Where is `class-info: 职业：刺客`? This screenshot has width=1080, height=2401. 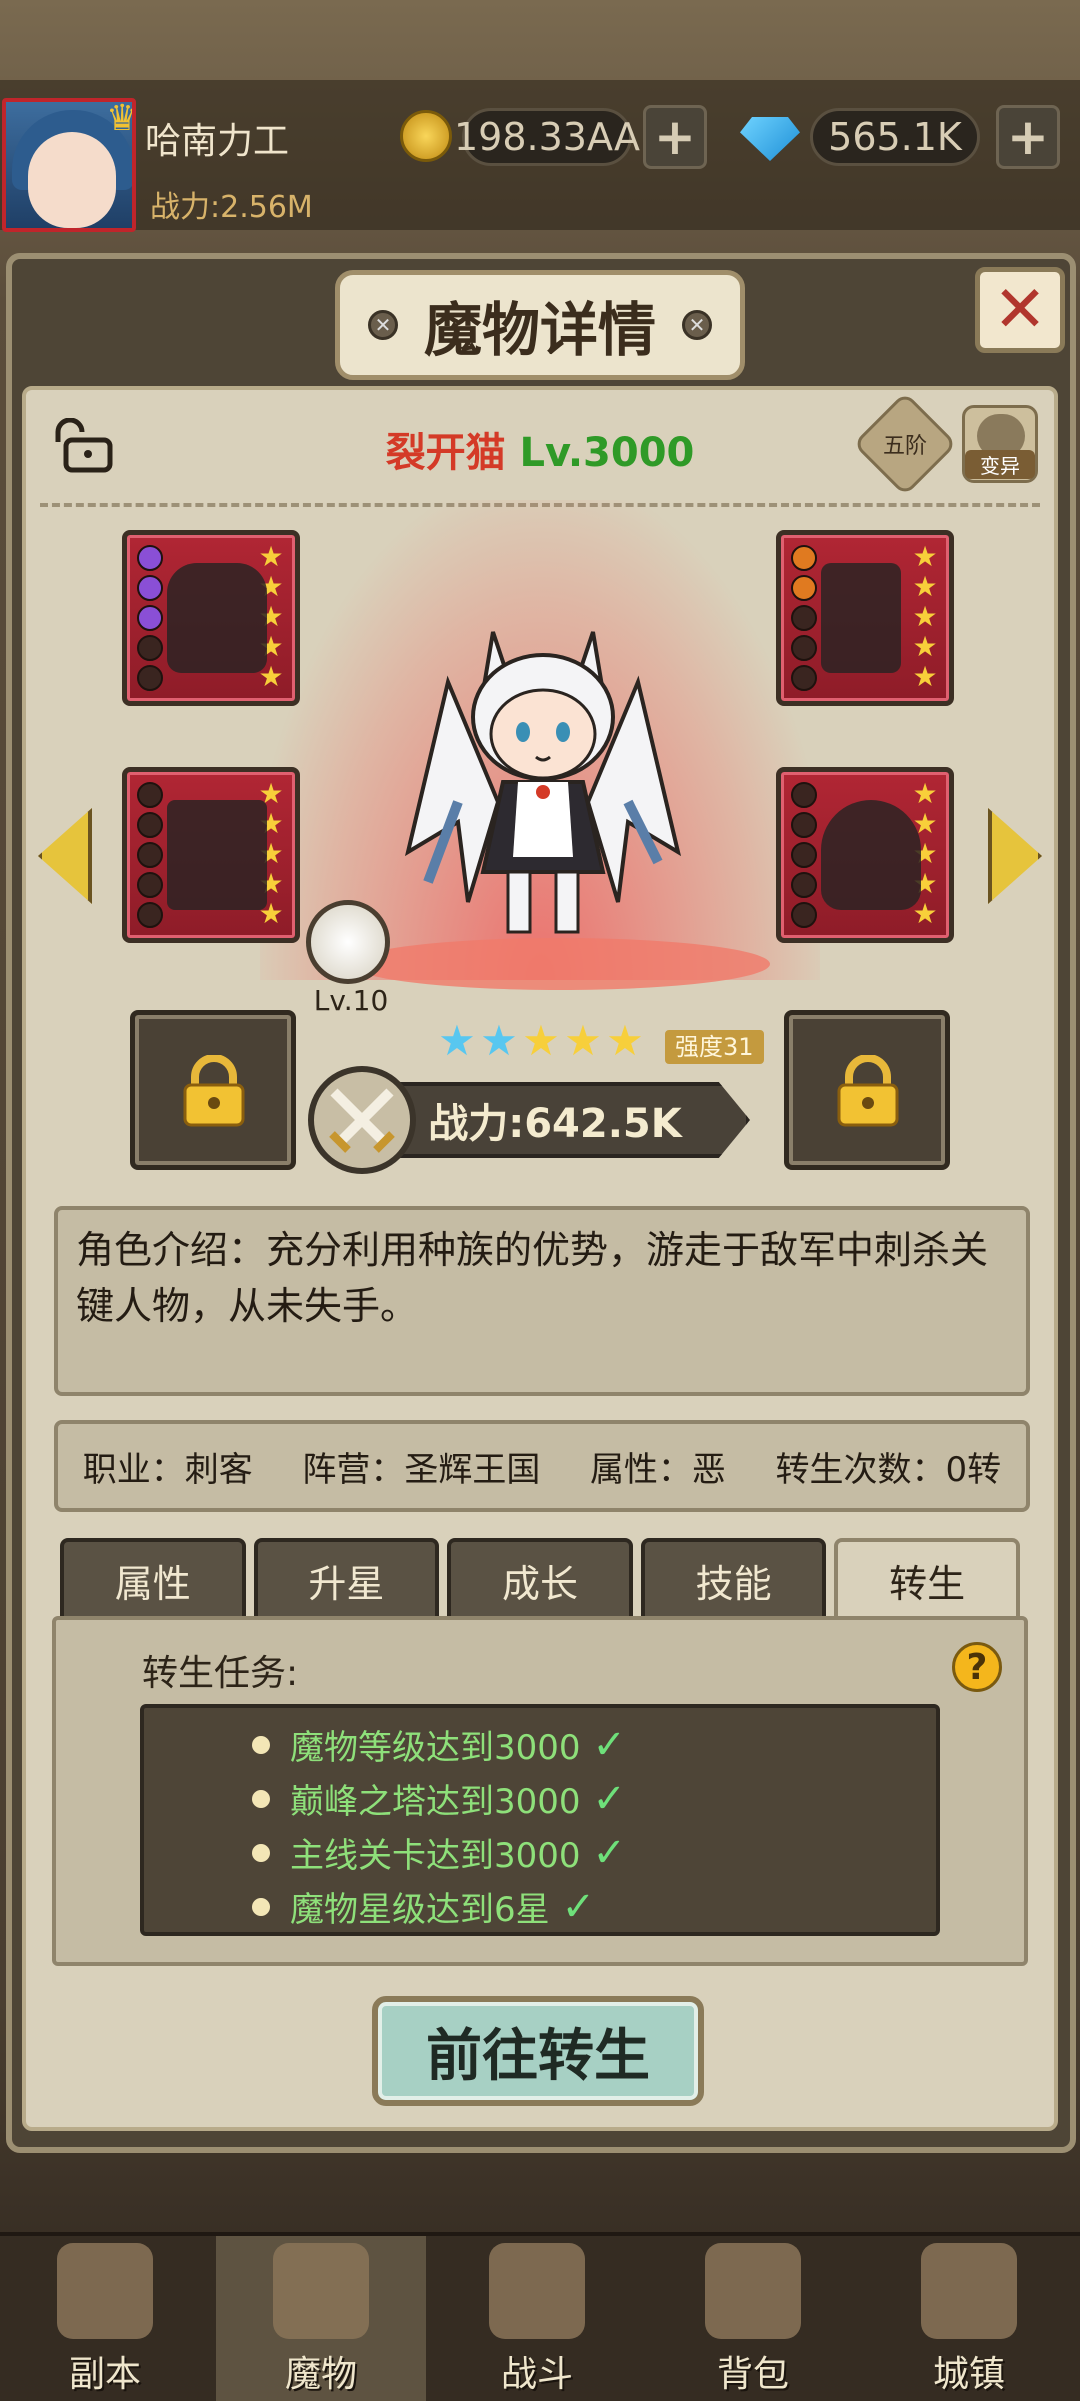
class-info: 职业：刺客 is located at coordinates (167, 1469).